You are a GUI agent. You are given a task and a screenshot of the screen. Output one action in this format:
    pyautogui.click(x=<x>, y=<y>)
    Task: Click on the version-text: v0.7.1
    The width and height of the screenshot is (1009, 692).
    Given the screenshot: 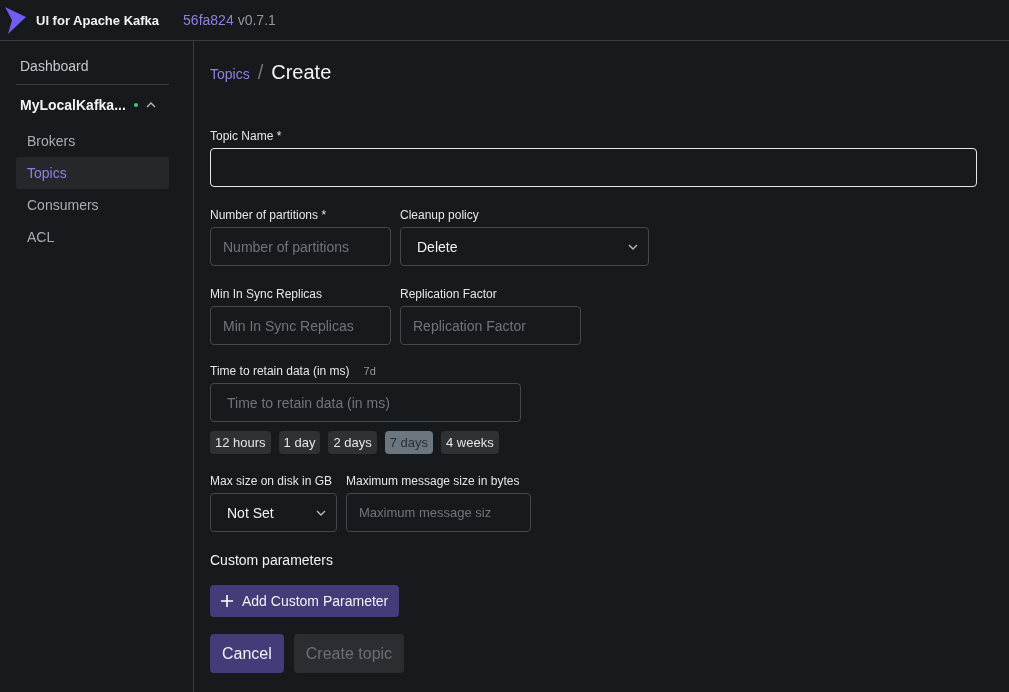 What is the action you would take?
    pyautogui.click(x=256, y=20)
    